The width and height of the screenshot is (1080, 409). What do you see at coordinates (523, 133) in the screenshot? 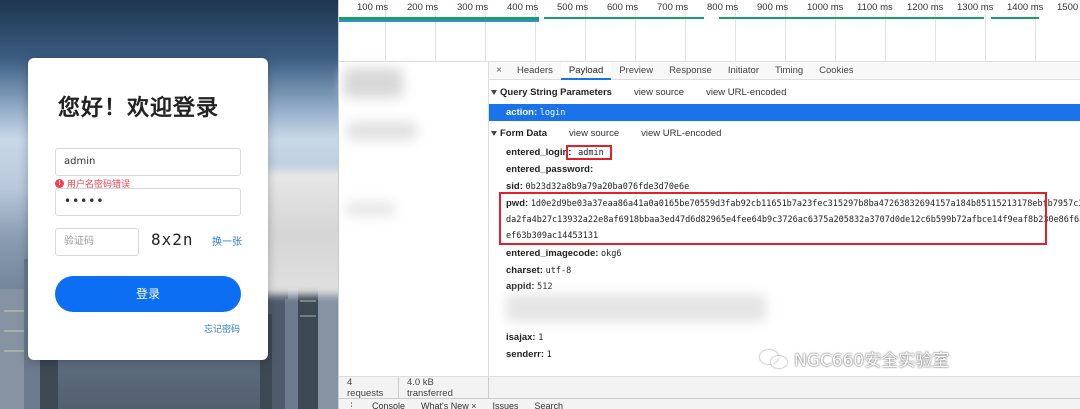
I see `form-data-title: Form Data` at bounding box center [523, 133].